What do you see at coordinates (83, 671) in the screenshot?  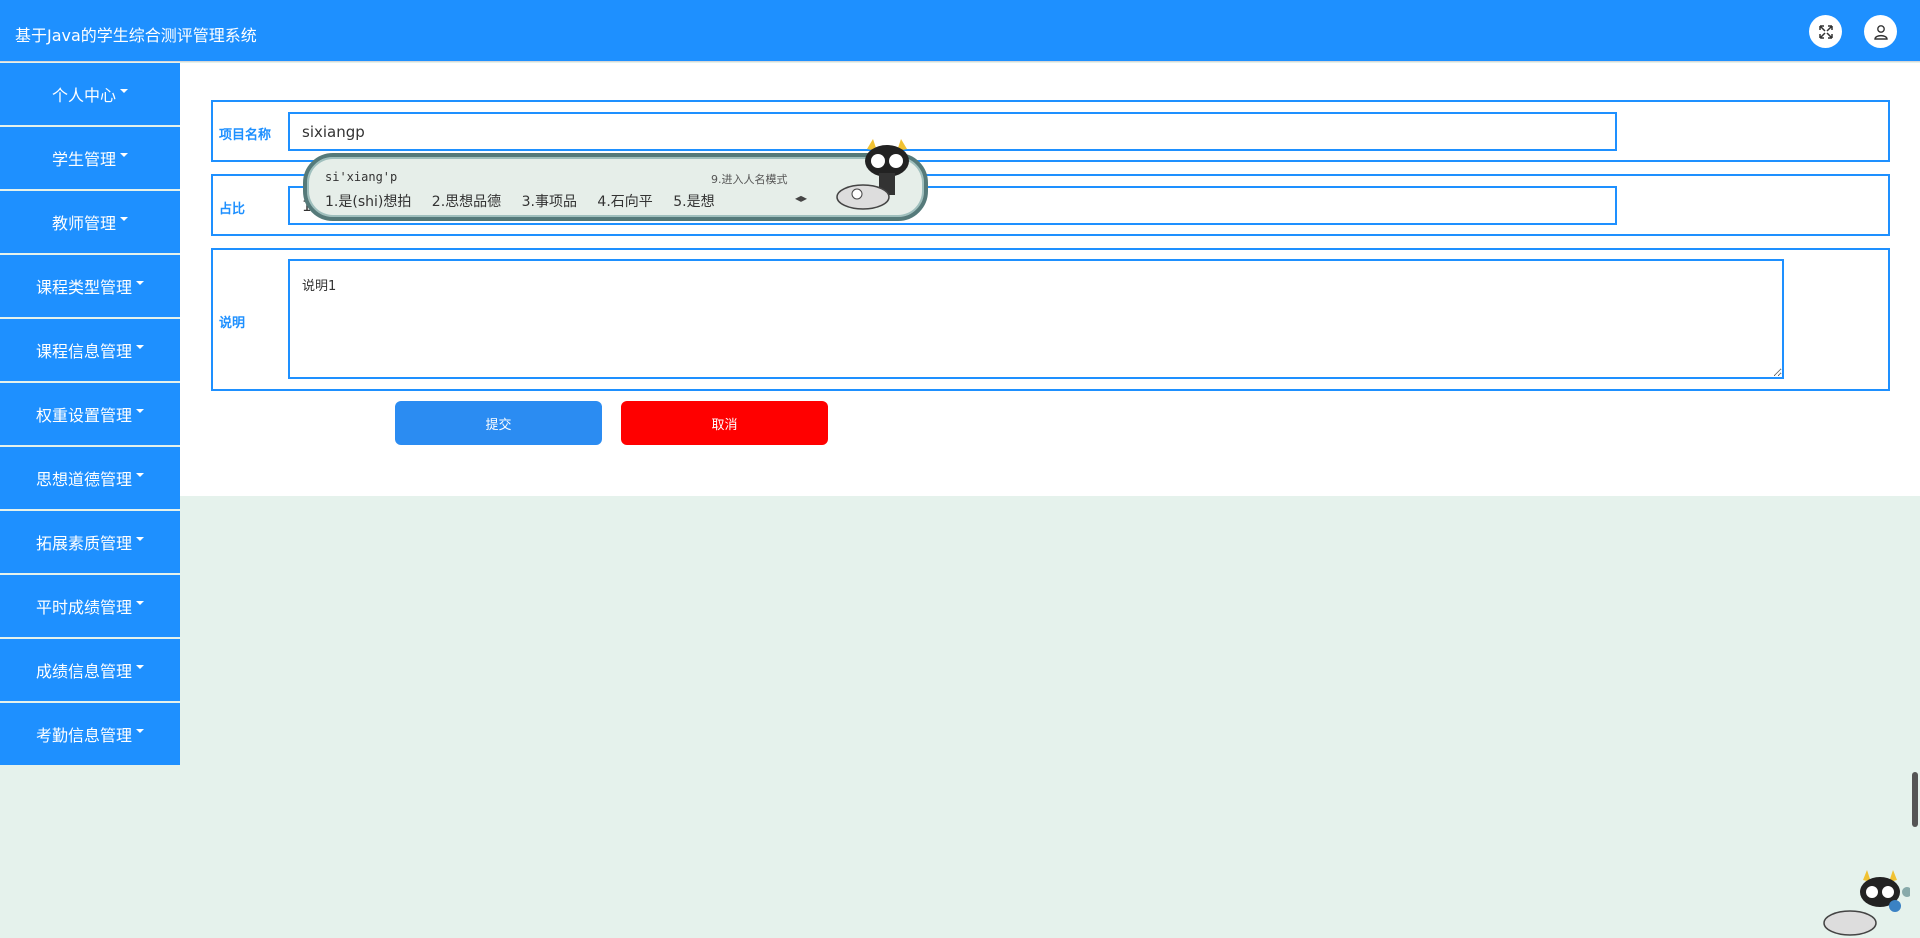 I see `sidebar-item-label: 成绩信息管理` at bounding box center [83, 671].